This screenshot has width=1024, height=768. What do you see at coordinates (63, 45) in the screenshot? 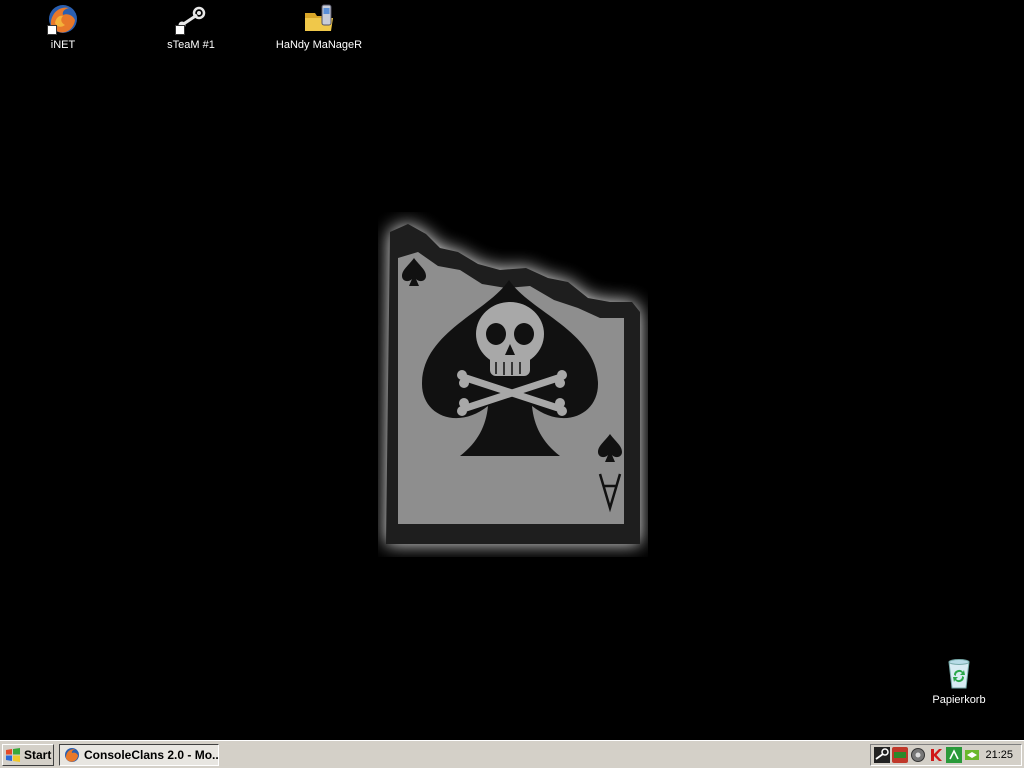
I see `desktop-icon-label: iNET` at bounding box center [63, 45].